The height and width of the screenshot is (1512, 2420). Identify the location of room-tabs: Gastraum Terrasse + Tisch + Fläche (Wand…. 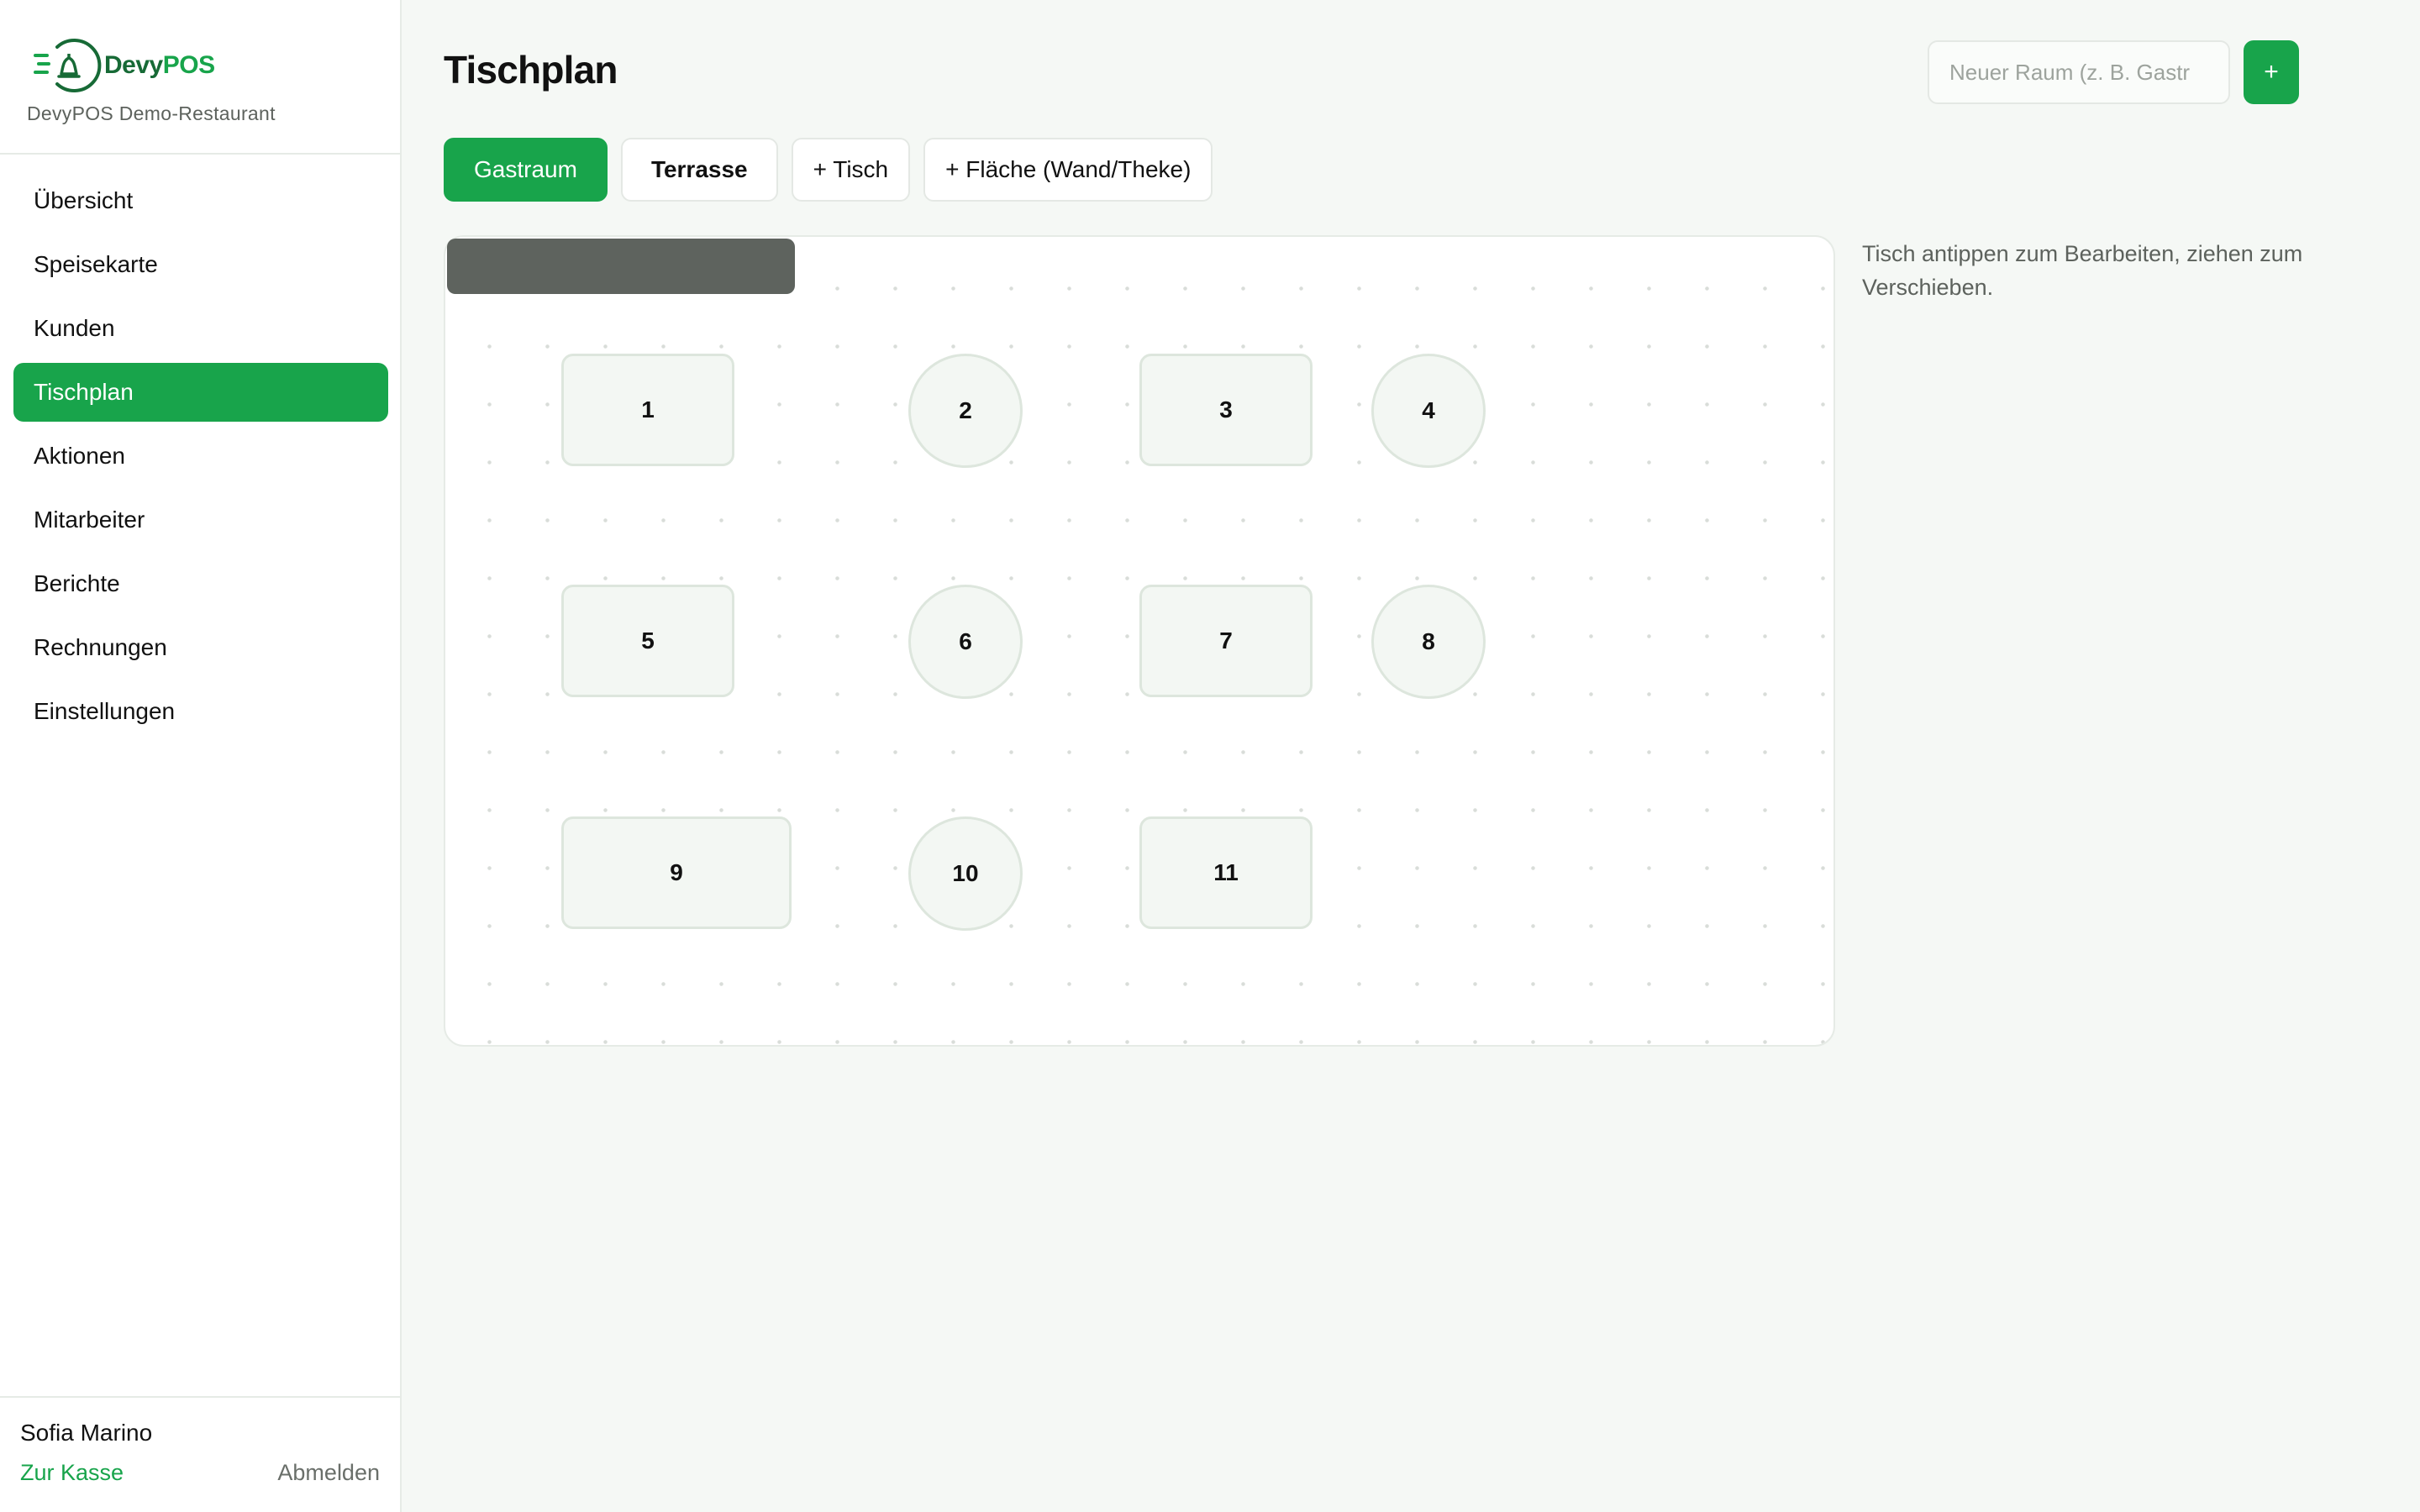
(828, 170).